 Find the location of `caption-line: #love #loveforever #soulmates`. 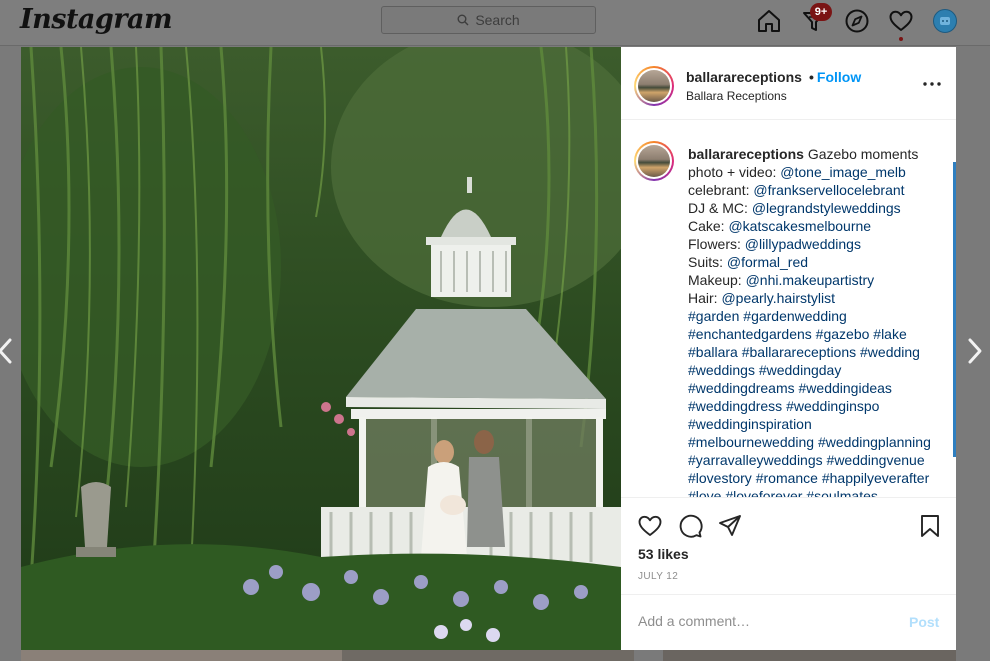

caption-line: #love #loveforever #soulmates is located at coordinates (819, 492).